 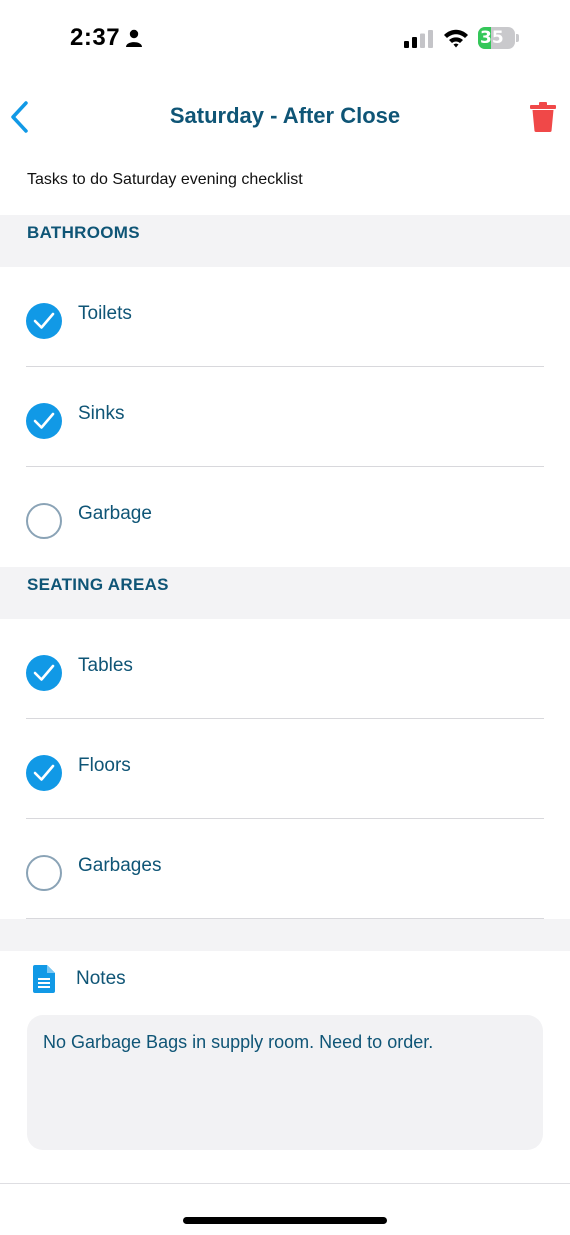 What do you see at coordinates (285, 669) in the screenshot?
I see `task-row-tables: Tables` at bounding box center [285, 669].